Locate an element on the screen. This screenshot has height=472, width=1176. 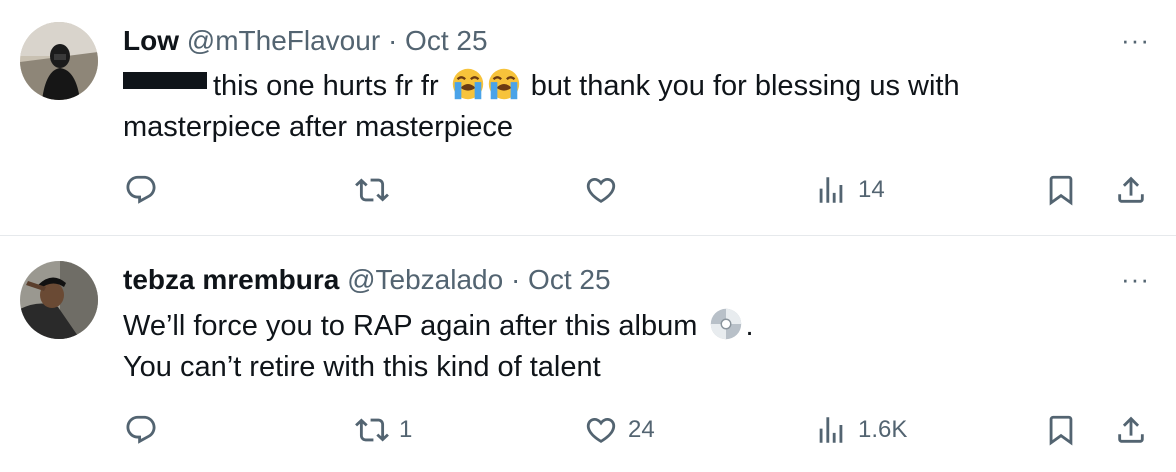
handle: @Tebzalado is located at coordinates (425, 279).